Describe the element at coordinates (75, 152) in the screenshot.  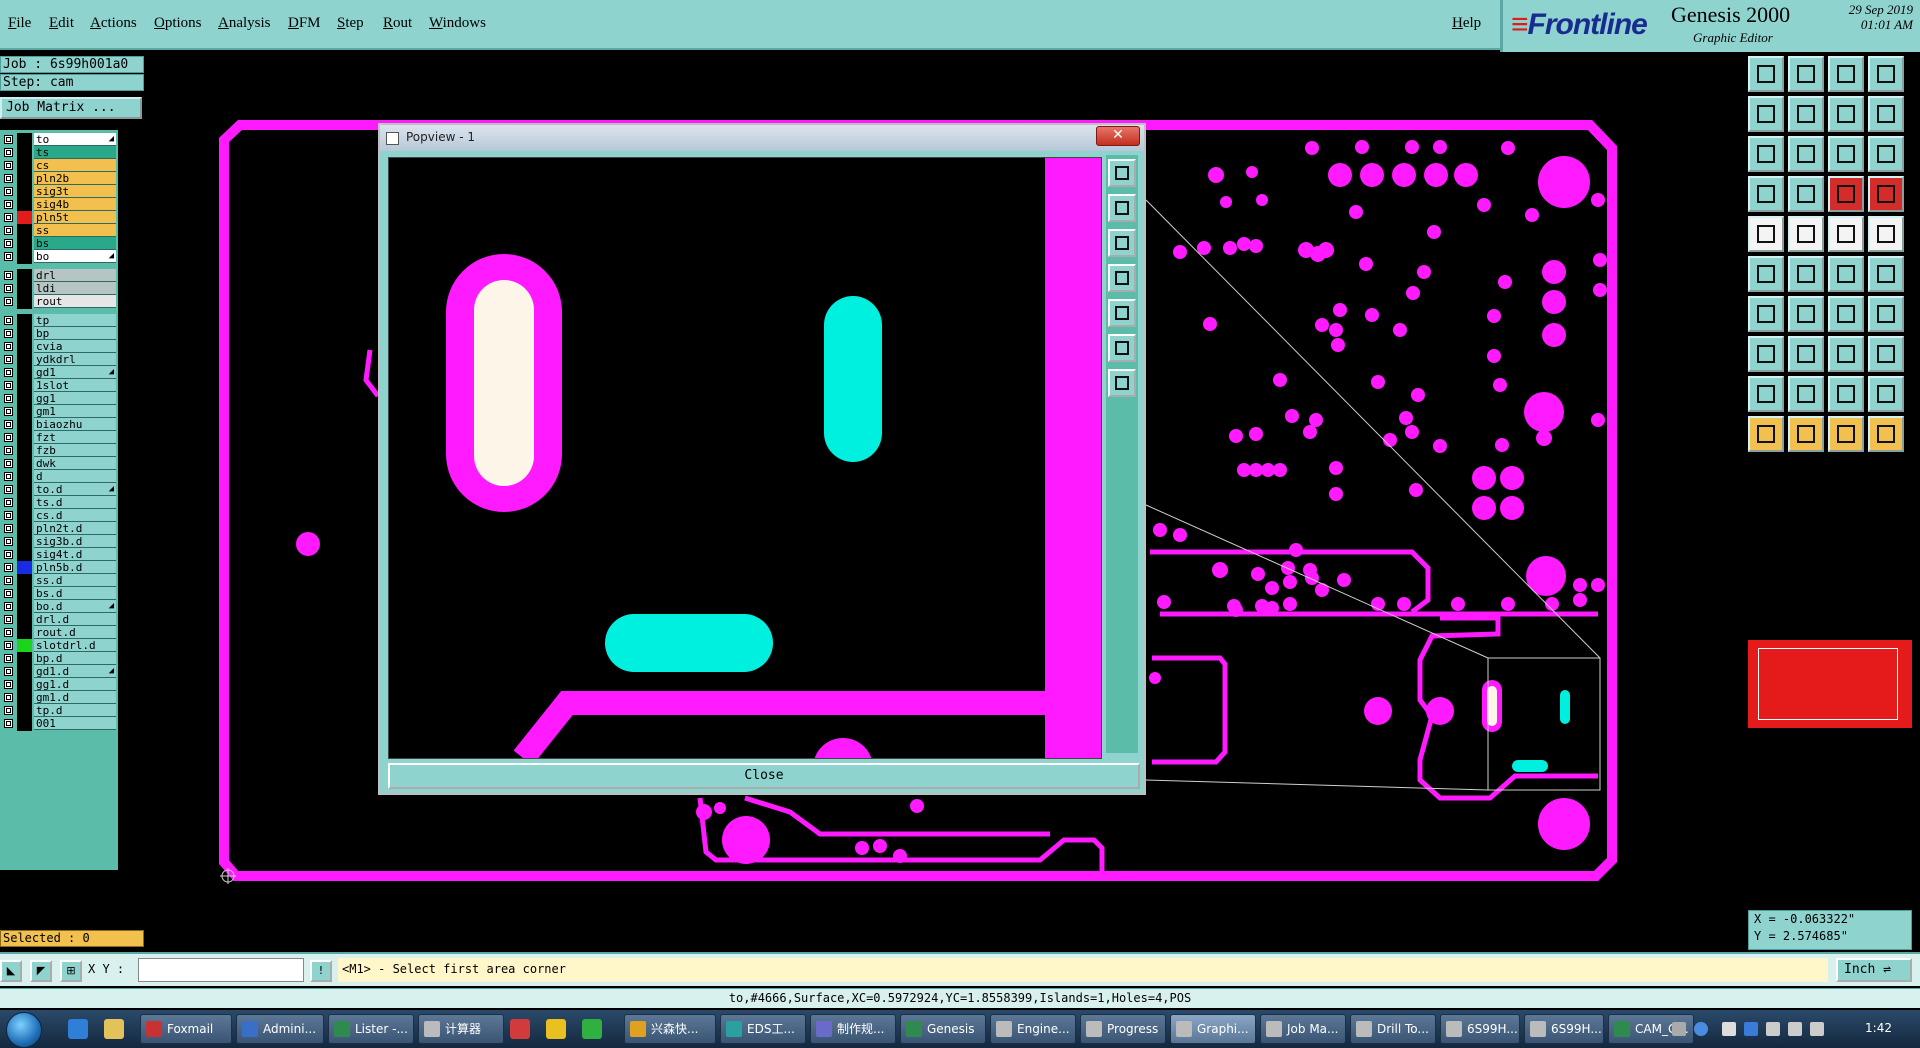
I see `layer-name: ts` at that location.